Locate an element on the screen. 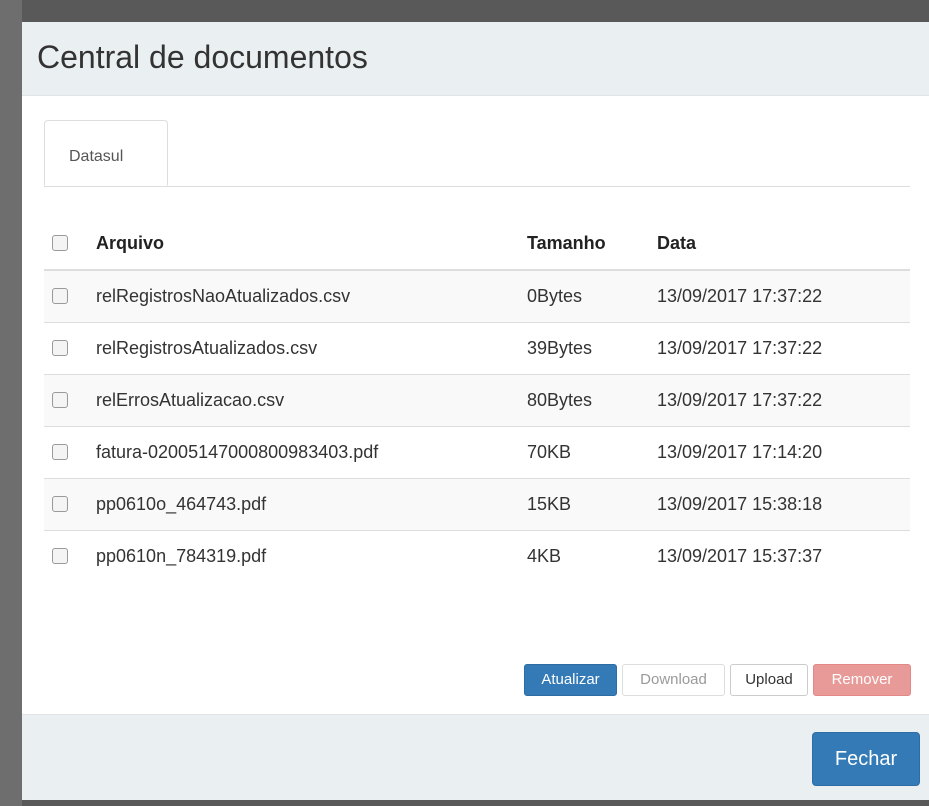 This screenshot has width=929, height=806. file-size: 70KB is located at coordinates (549, 452).